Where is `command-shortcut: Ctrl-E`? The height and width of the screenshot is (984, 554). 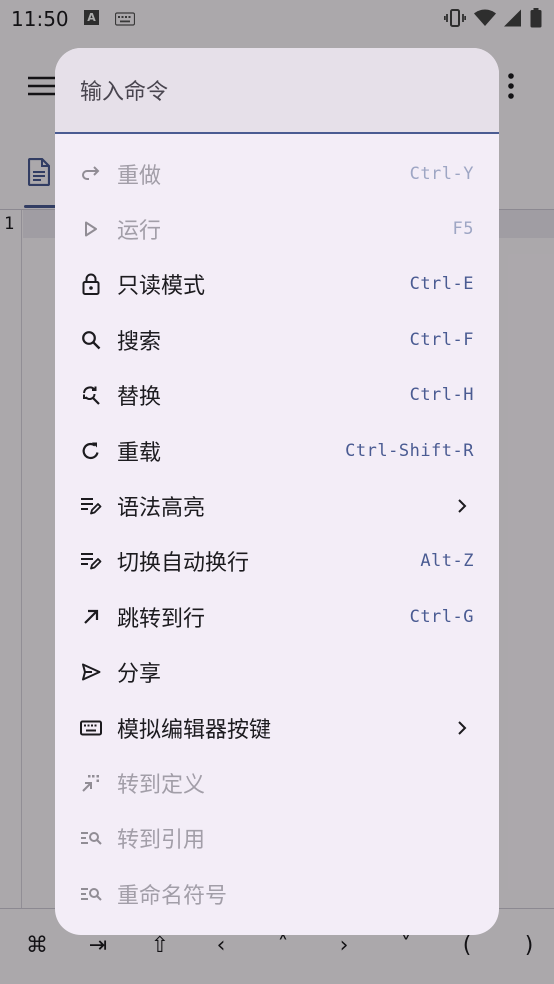 command-shortcut: Ctrl-E is located at coordinates (441, 284).